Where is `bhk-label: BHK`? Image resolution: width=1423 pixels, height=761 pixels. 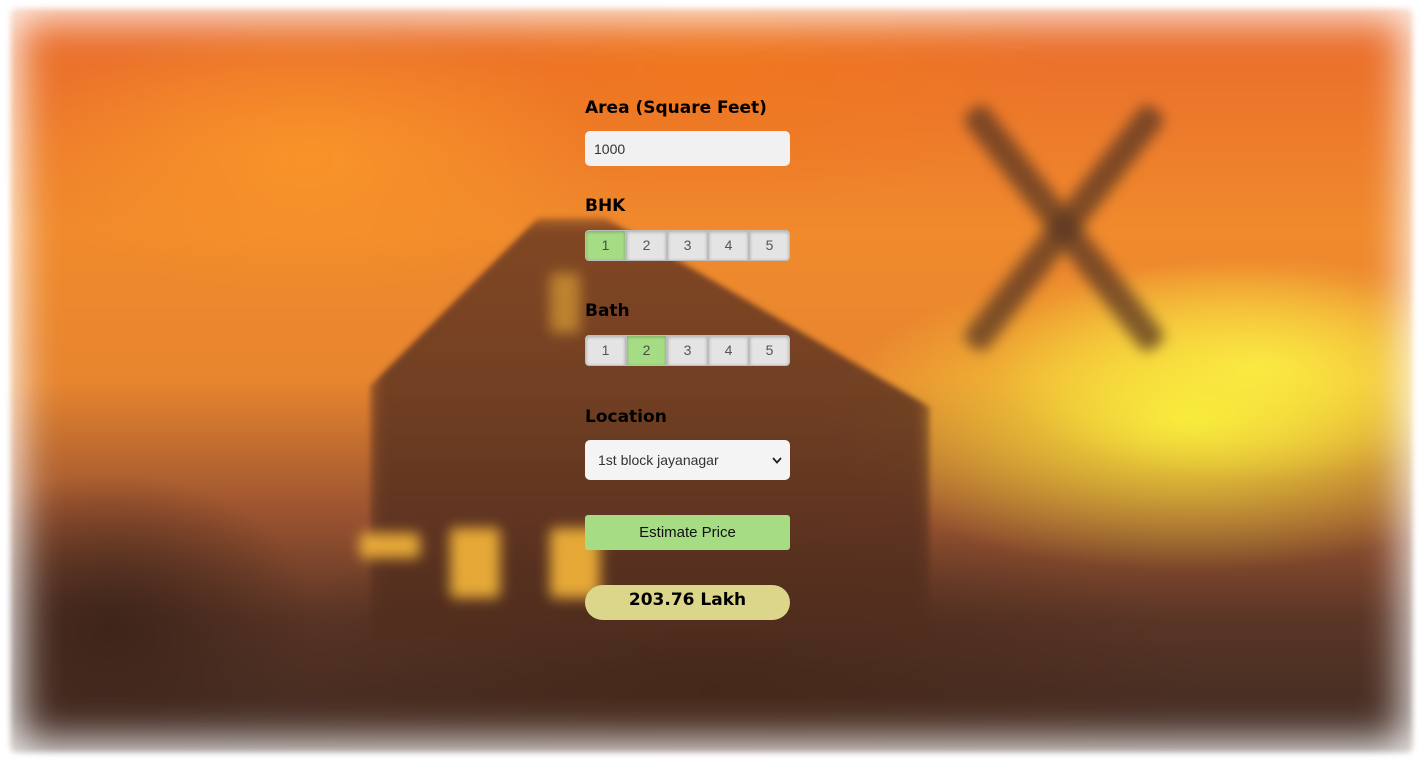
bhk-label: BHK is located at coordinates (605, 206).